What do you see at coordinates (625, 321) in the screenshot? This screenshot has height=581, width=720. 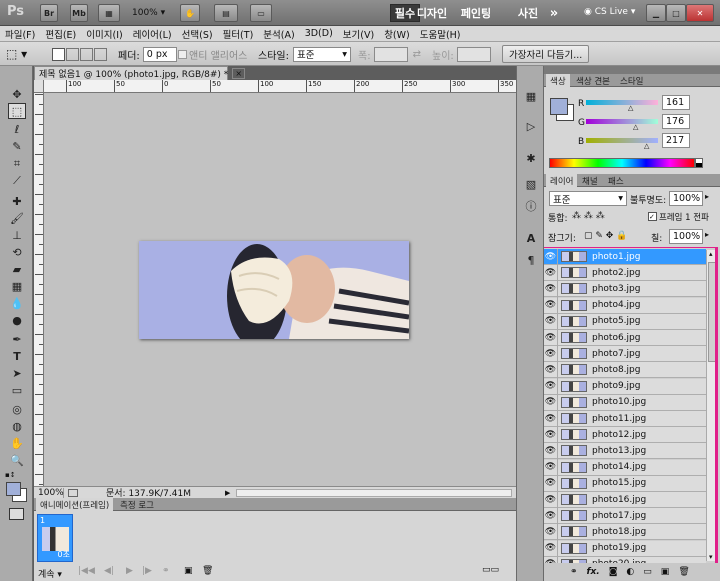 I see `layer-row: 👁 photo5.jpg` at bounding box center [625, 321].